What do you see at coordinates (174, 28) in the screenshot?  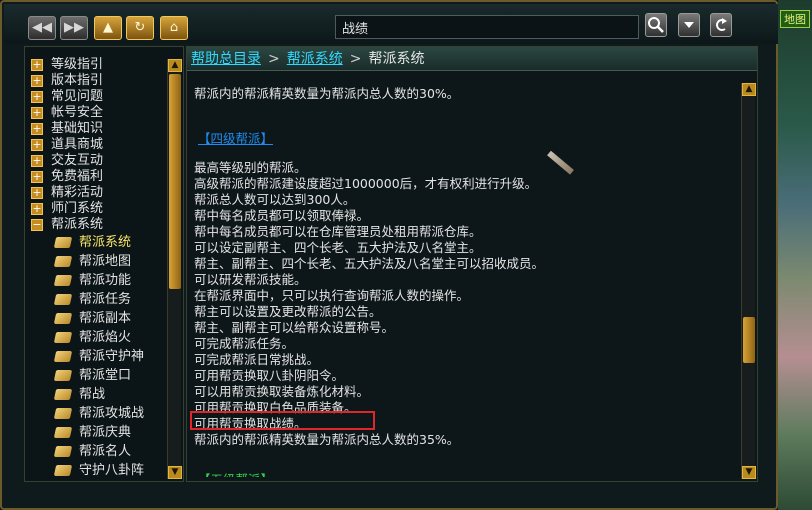 I see `home-button: ⌂` at bounding box center [174, 28].